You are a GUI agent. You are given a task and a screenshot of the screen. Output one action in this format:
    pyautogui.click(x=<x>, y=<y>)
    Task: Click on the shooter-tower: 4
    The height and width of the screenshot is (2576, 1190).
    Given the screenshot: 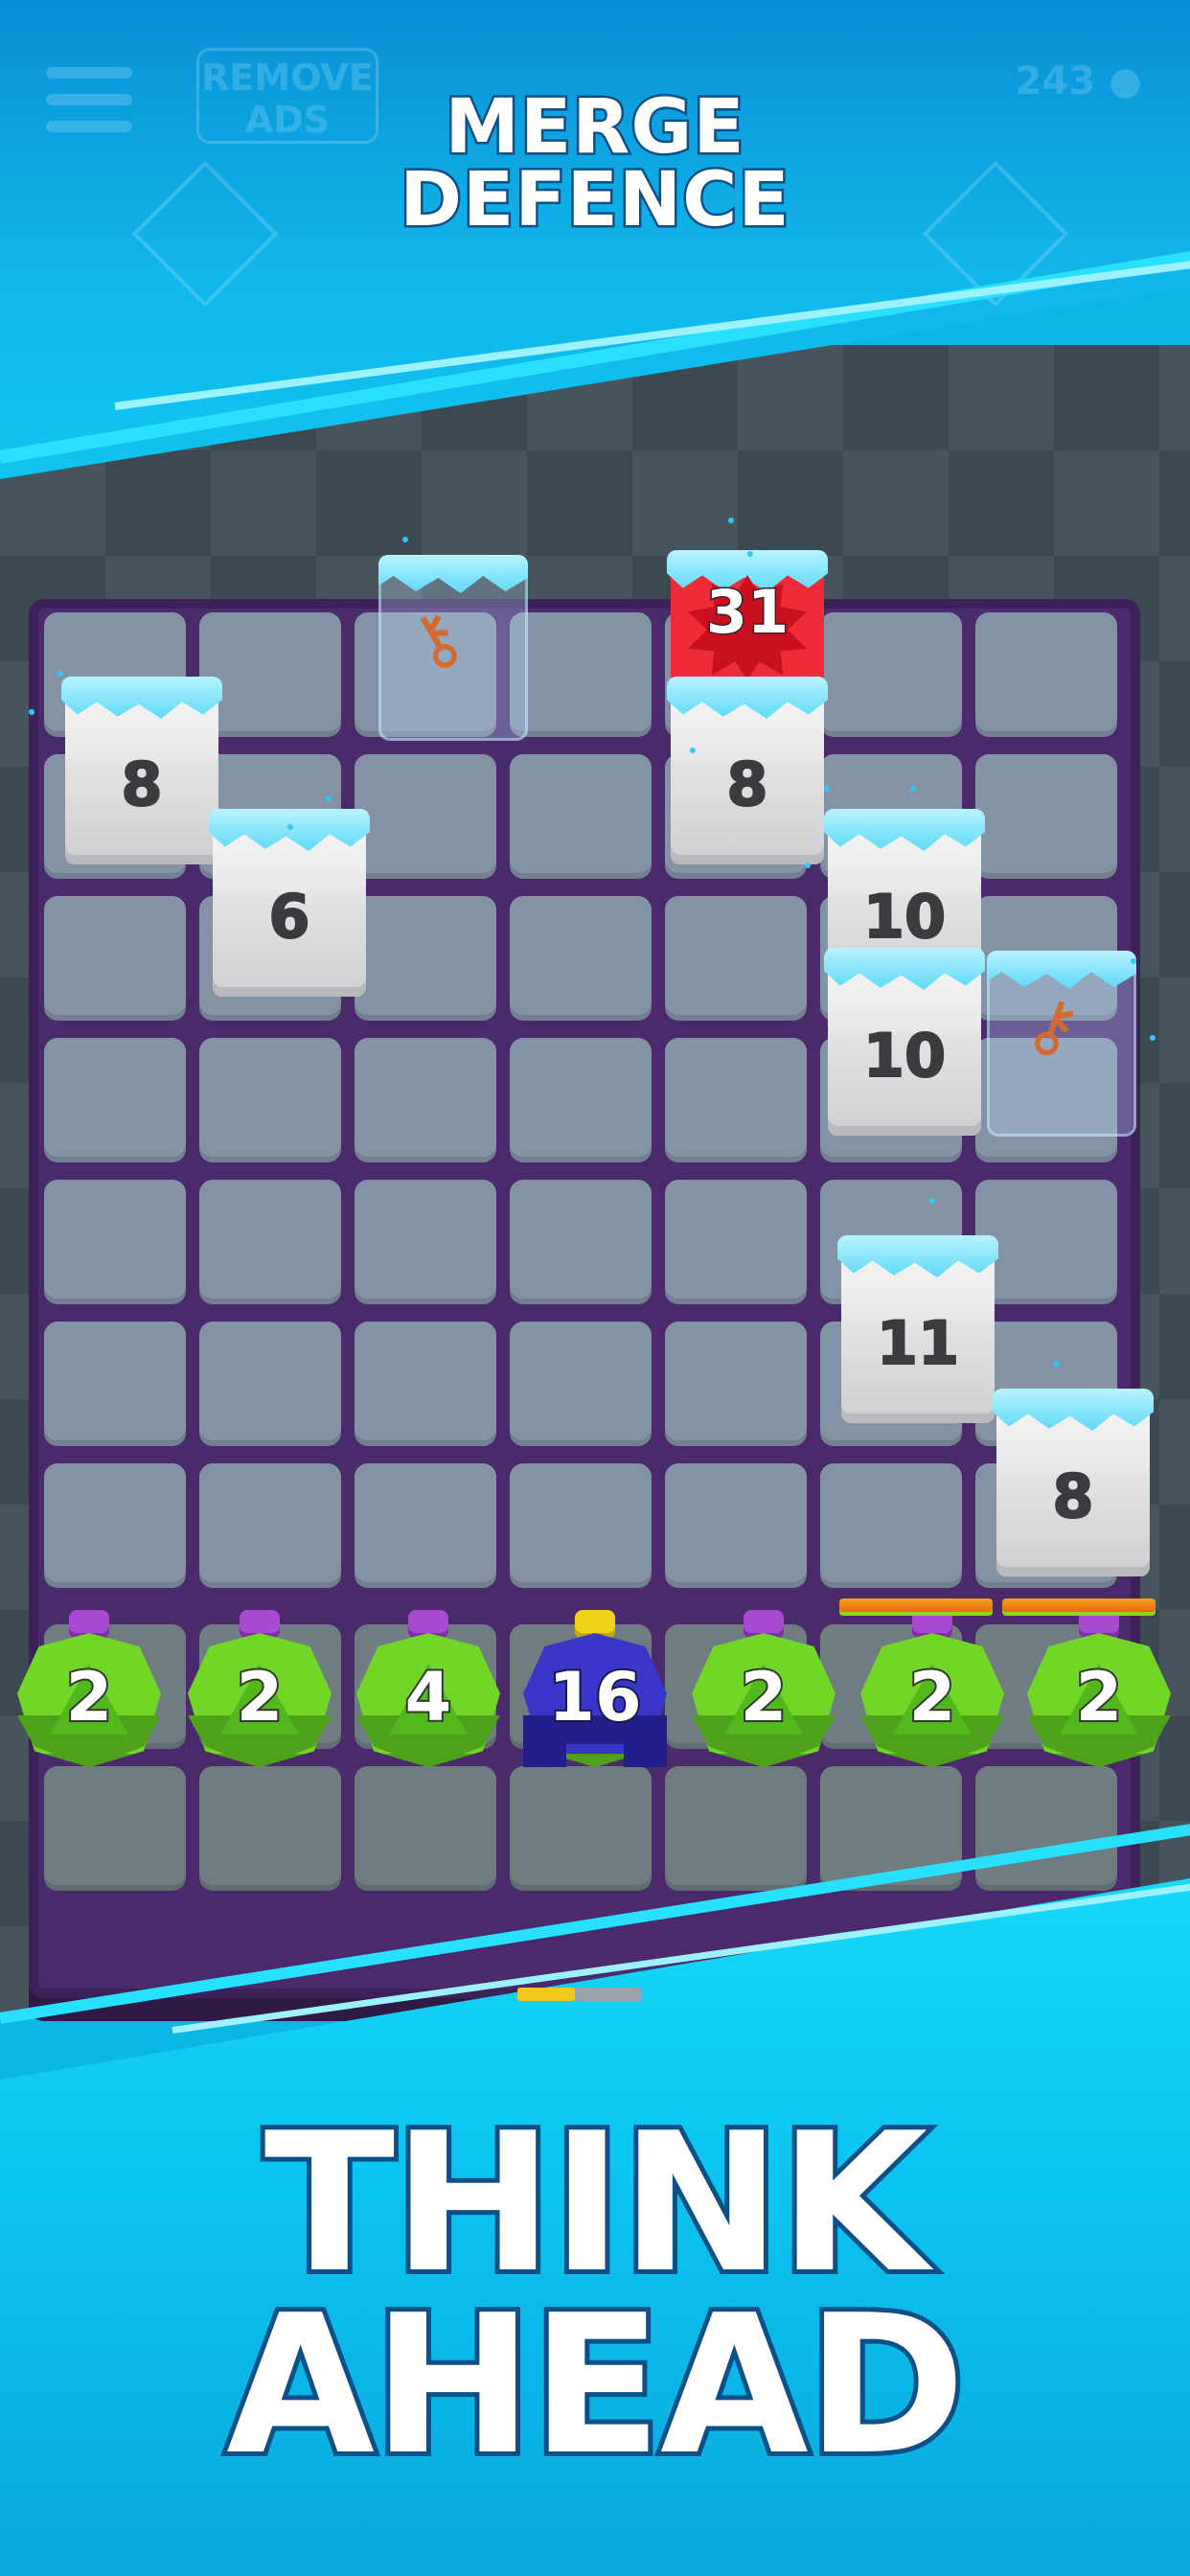 What is the action you would take?
    pyautogui.click(x=428, y=1696)
    